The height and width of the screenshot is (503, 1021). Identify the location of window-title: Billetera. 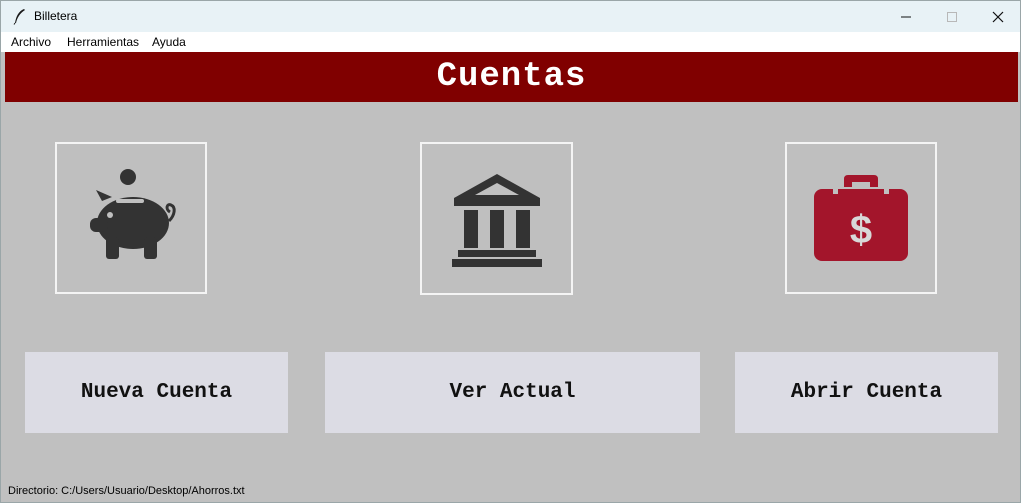
(56, 16).